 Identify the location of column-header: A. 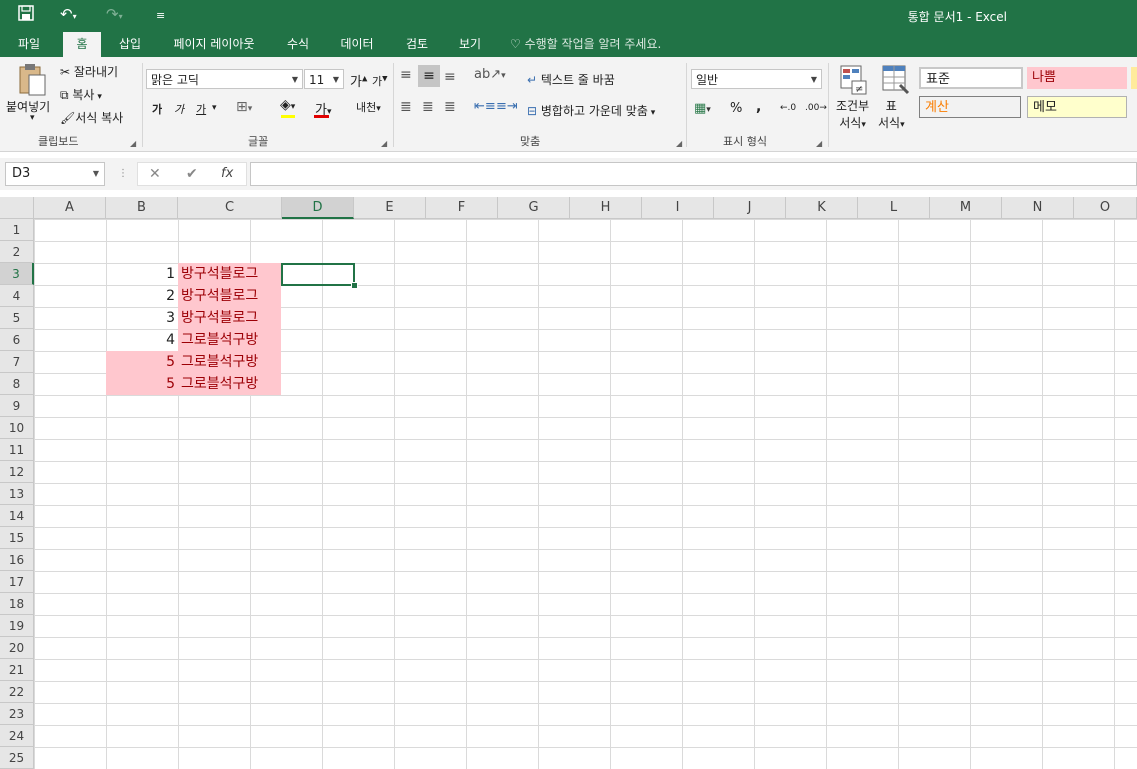
(70, 208).